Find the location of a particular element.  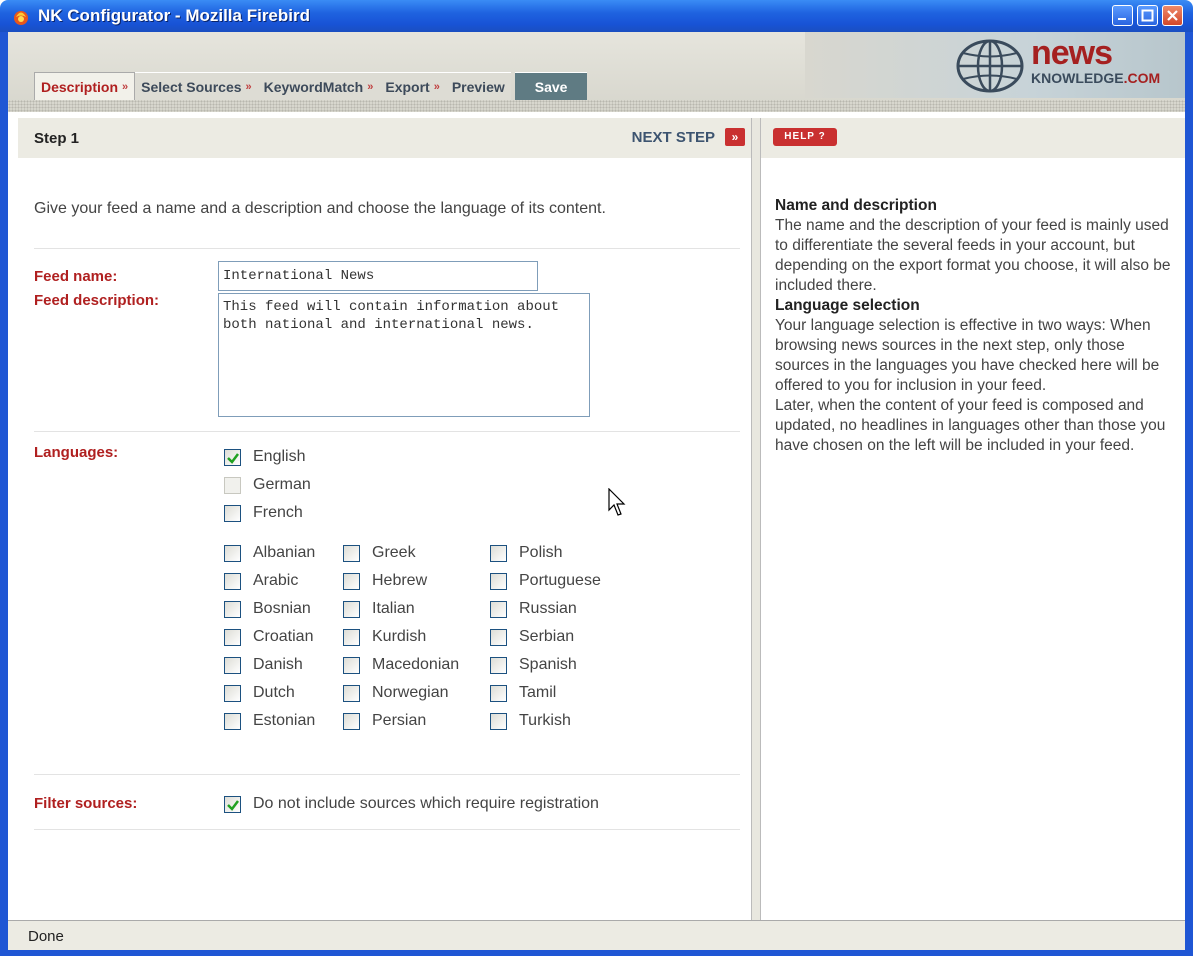

save-button: Save is located at coordinates (551, 86).